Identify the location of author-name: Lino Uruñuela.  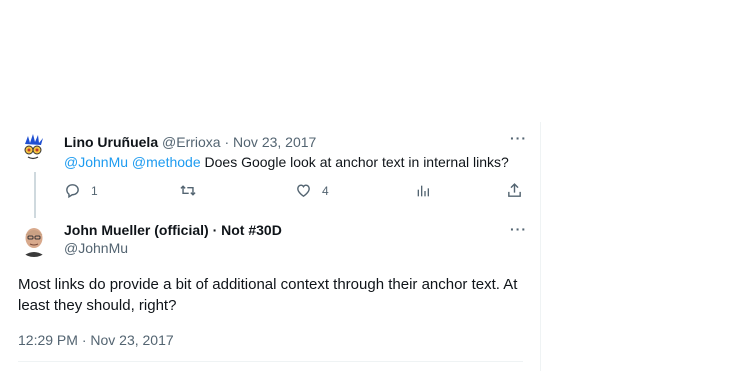
(111, 142).